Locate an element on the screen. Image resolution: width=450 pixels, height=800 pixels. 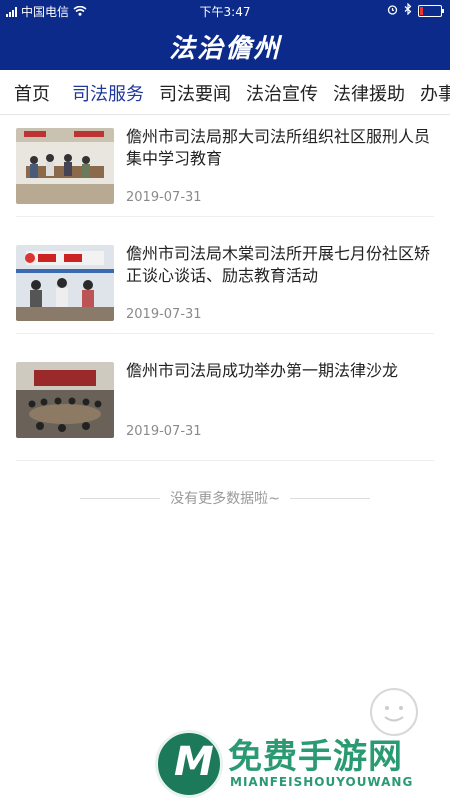
tab-judicial-news: 司法要闻 is located at coordinates (195, 93).